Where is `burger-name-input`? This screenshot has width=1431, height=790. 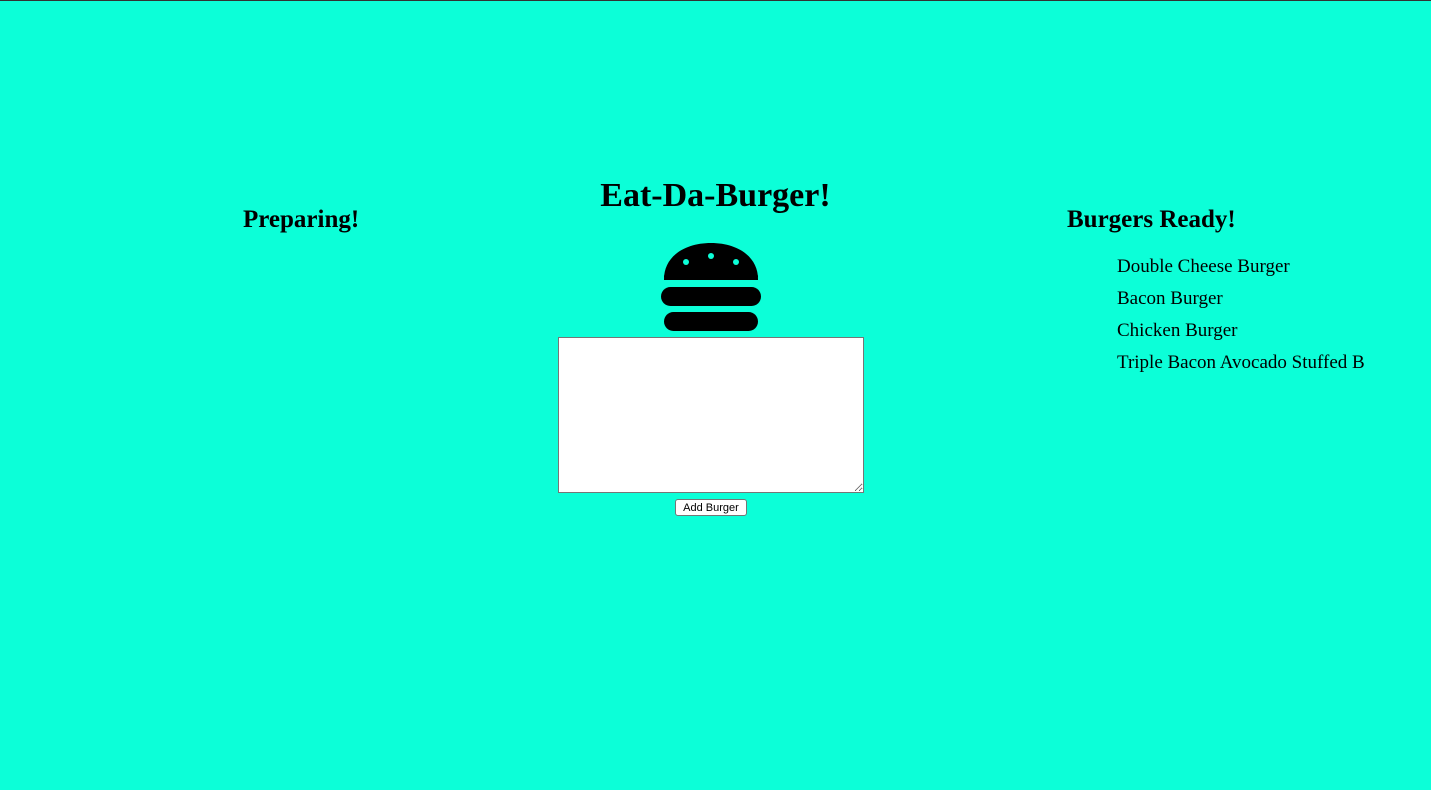 burger-name-input is located at coordinates (711, 415).